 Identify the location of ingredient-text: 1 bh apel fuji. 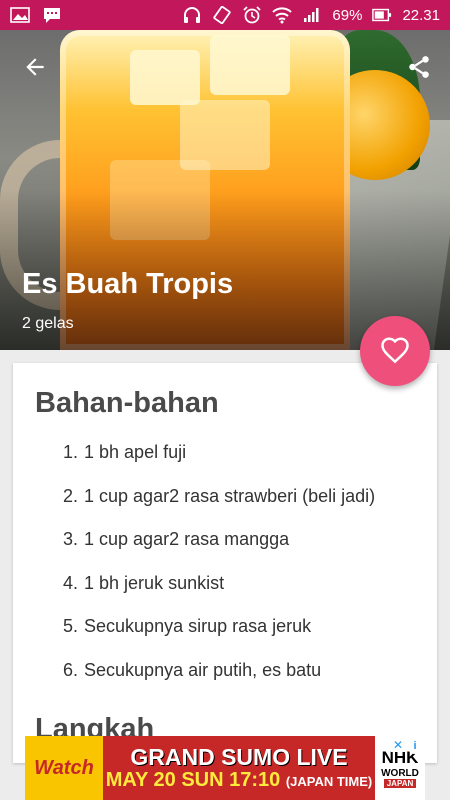
(135, 452).